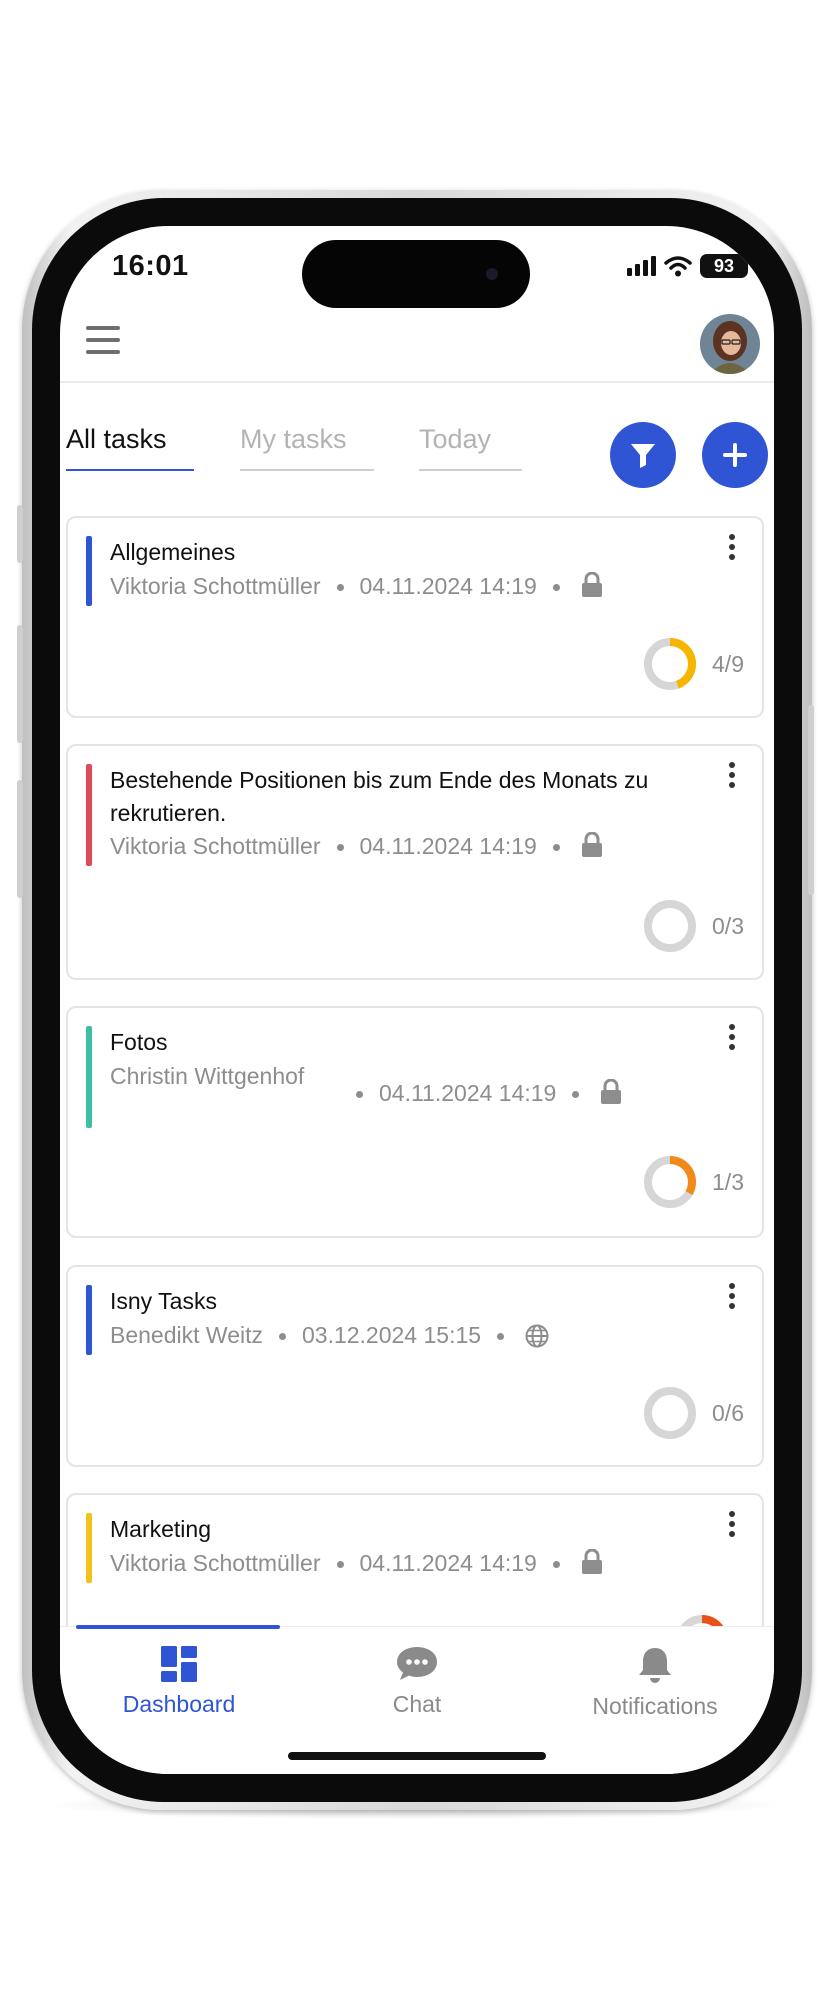 The width and height of the screenshot is (828, 2000). Describe the element at coordinates (391, 1335) in the screenshot. I see `task-date: 03.12.2024 15:15` at that location.